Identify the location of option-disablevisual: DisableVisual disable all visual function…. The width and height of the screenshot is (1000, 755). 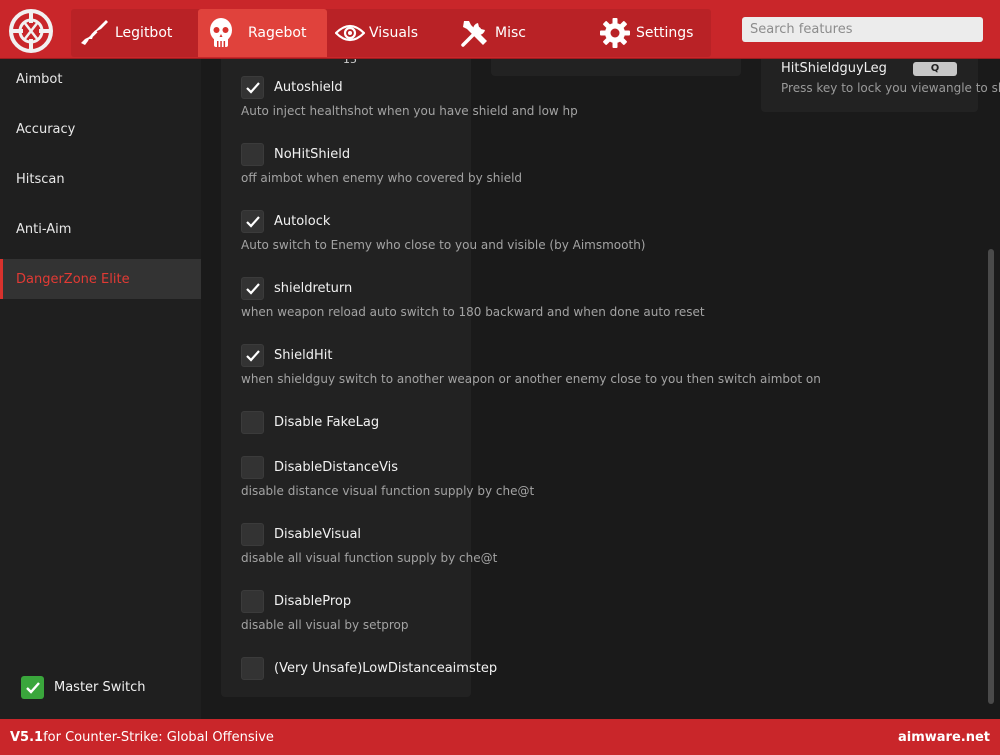
(369, 544).